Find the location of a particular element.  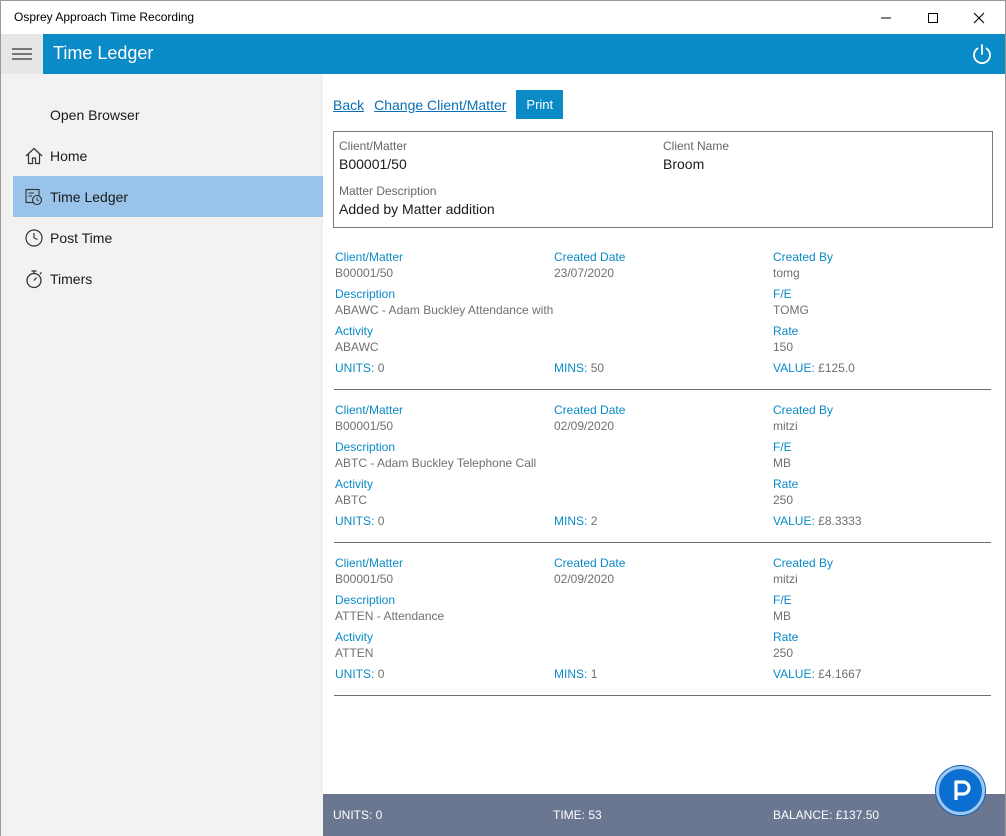

matter-description-value: Added by Matter addition is located at coordinates (417, 209).